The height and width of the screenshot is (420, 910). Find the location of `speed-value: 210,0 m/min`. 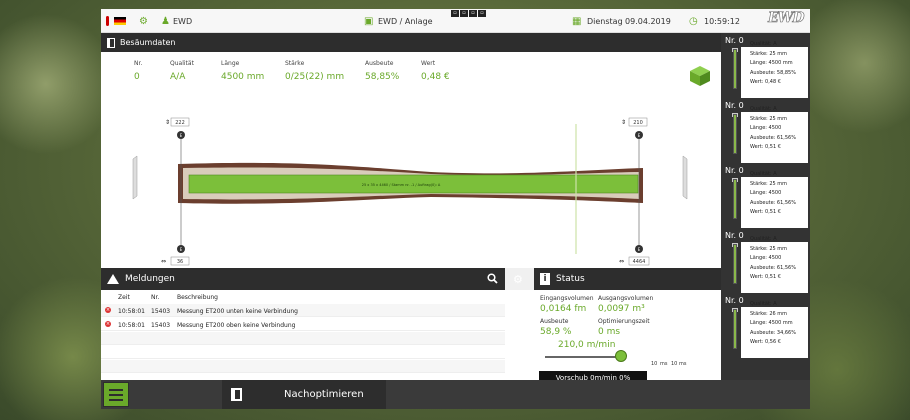

speed-value: 210,0 m/min is located at coordinates (587, 345).